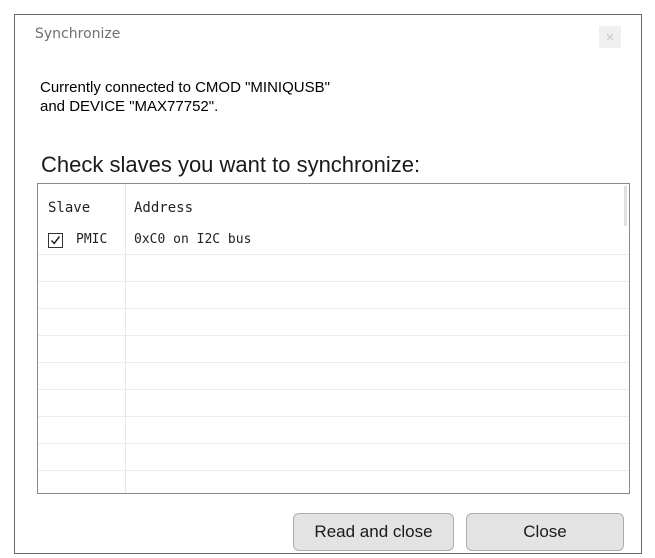 The image size is (655, 558). I want to click on close-icon: ×, so click(610, 37).